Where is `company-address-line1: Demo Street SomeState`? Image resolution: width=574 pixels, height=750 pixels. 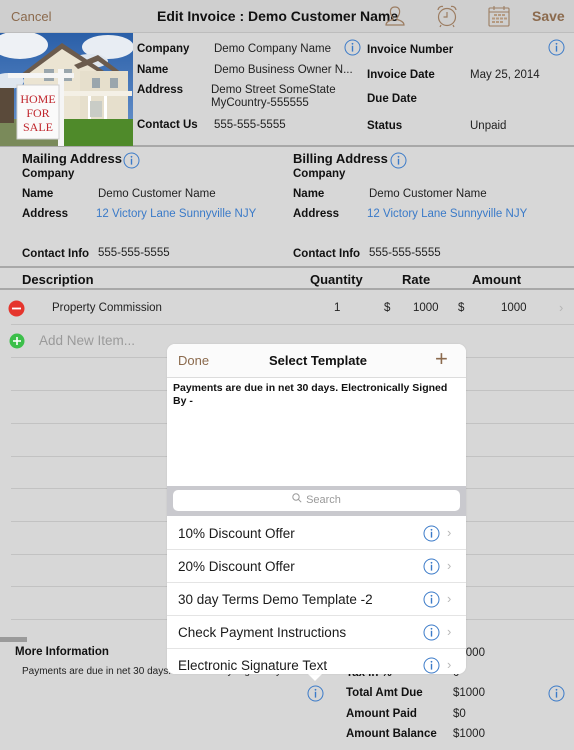 company-address-line1: Demo Street SomeState is located at coordinates (273, 90).